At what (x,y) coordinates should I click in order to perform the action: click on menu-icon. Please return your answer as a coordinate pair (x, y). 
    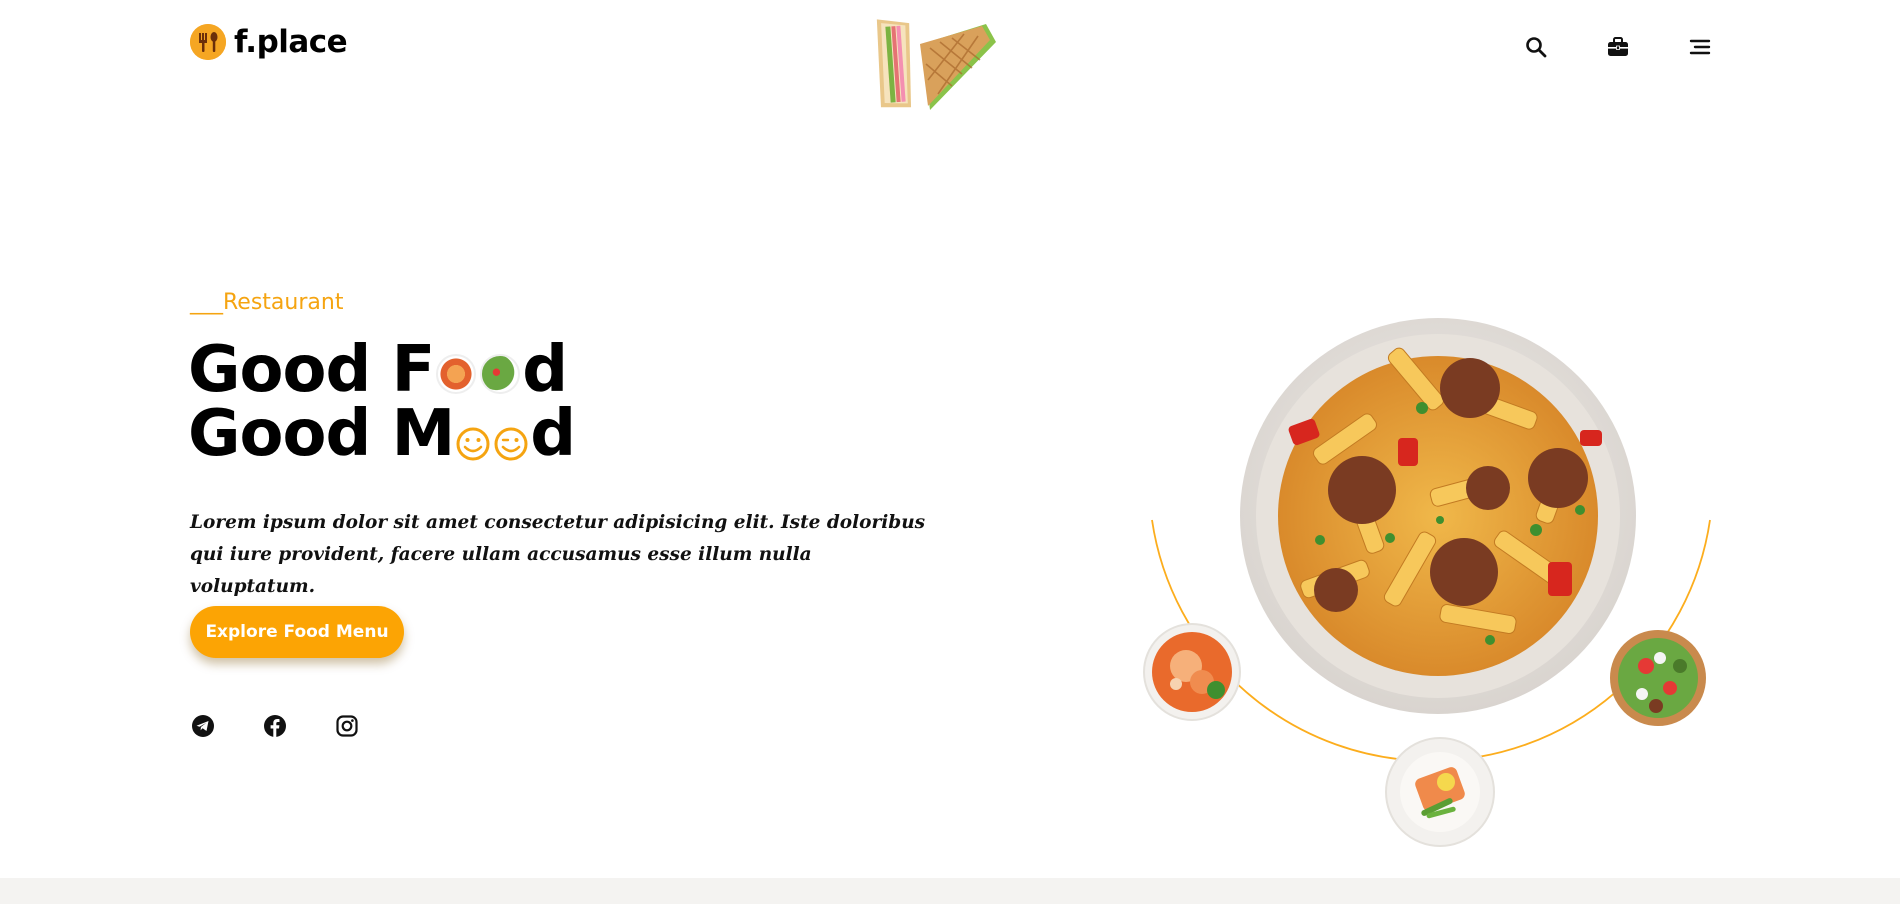
    Looking at the image, I should click on (1700, 47).